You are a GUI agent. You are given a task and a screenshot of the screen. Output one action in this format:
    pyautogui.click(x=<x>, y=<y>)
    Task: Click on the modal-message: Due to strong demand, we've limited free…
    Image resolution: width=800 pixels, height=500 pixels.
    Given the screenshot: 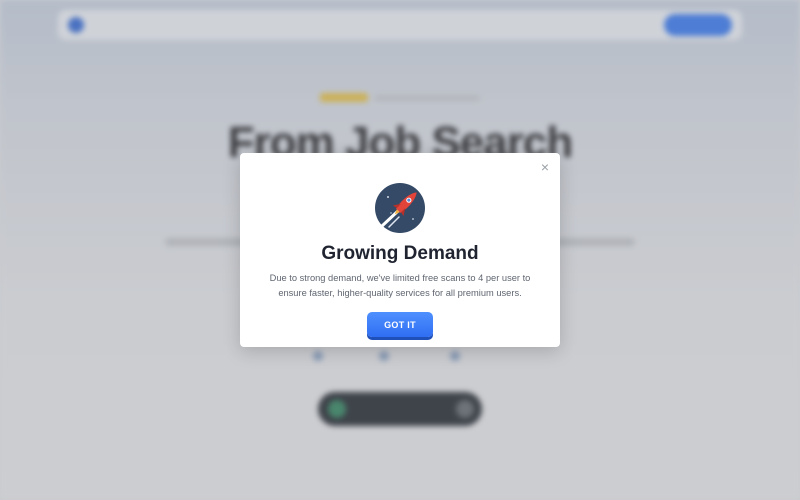 What is the action you would take?
    pyautogui.click(x=400, y=285)
    